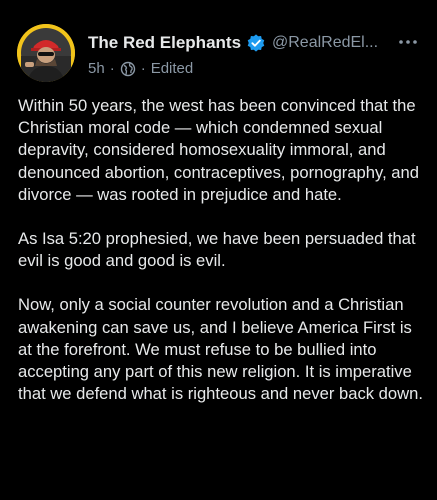 This screenshot has height=500, width=437. Describe the element at coordinates (127, 68) in the screenshot. I see `globe-icon` at that location.